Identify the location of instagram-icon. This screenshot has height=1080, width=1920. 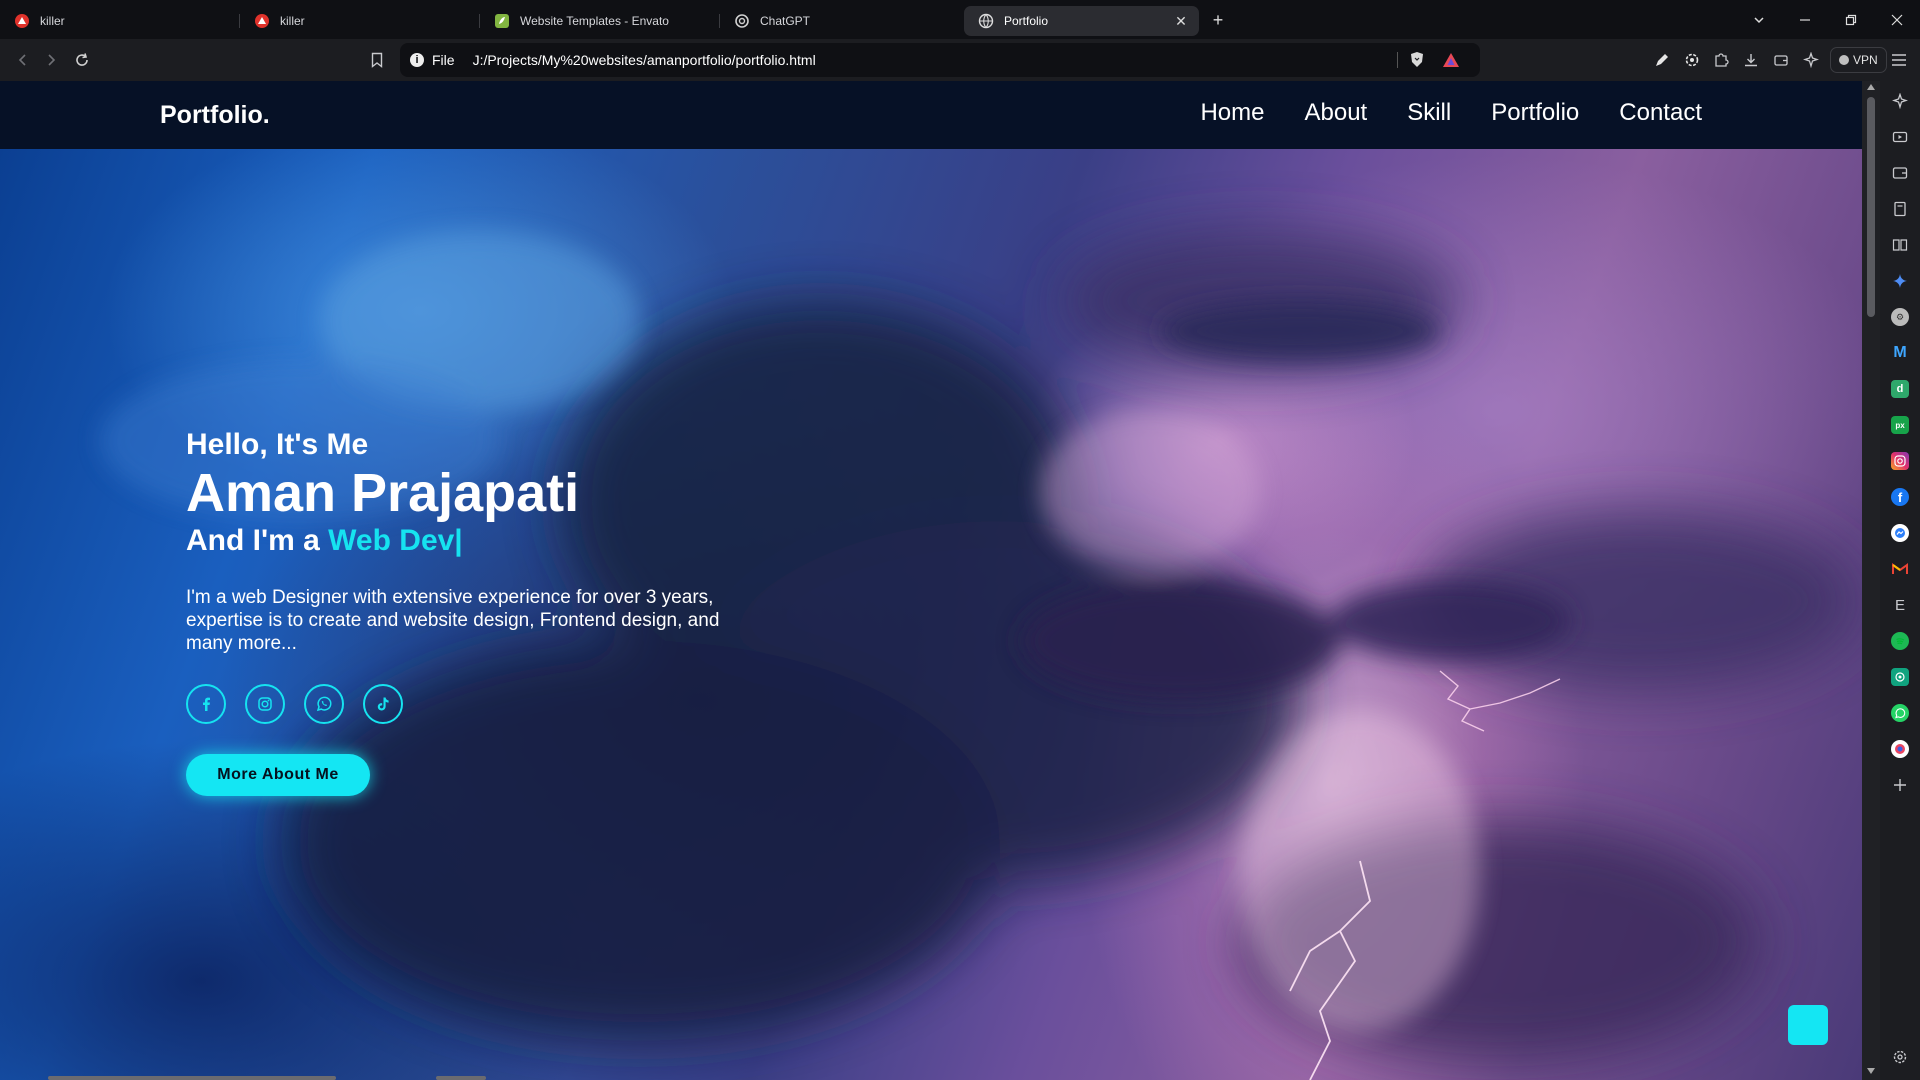
(1900, 461).